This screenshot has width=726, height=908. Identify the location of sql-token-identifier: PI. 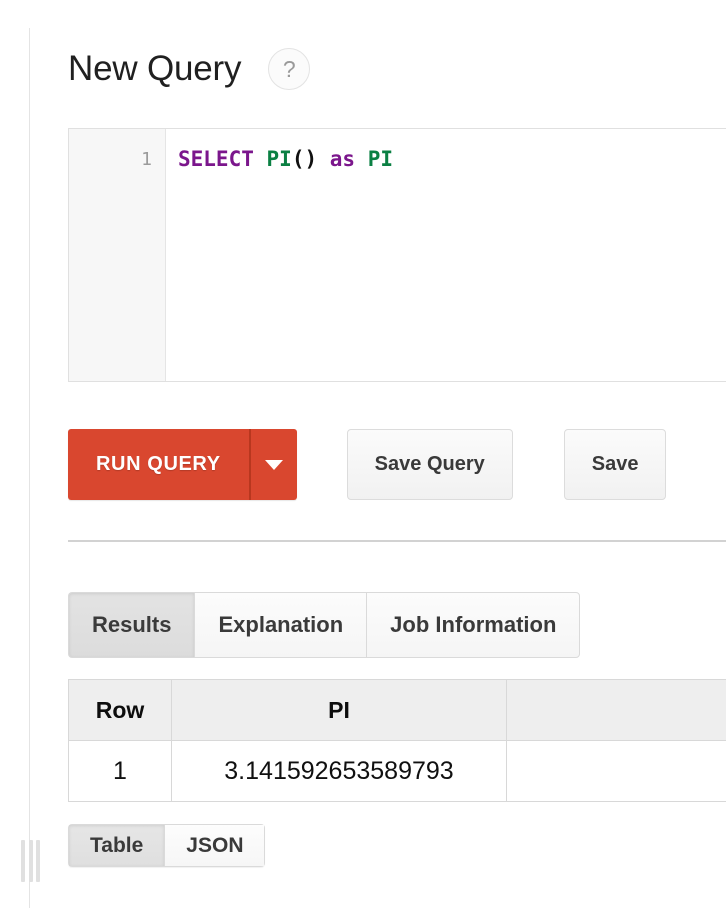
(380, 159).